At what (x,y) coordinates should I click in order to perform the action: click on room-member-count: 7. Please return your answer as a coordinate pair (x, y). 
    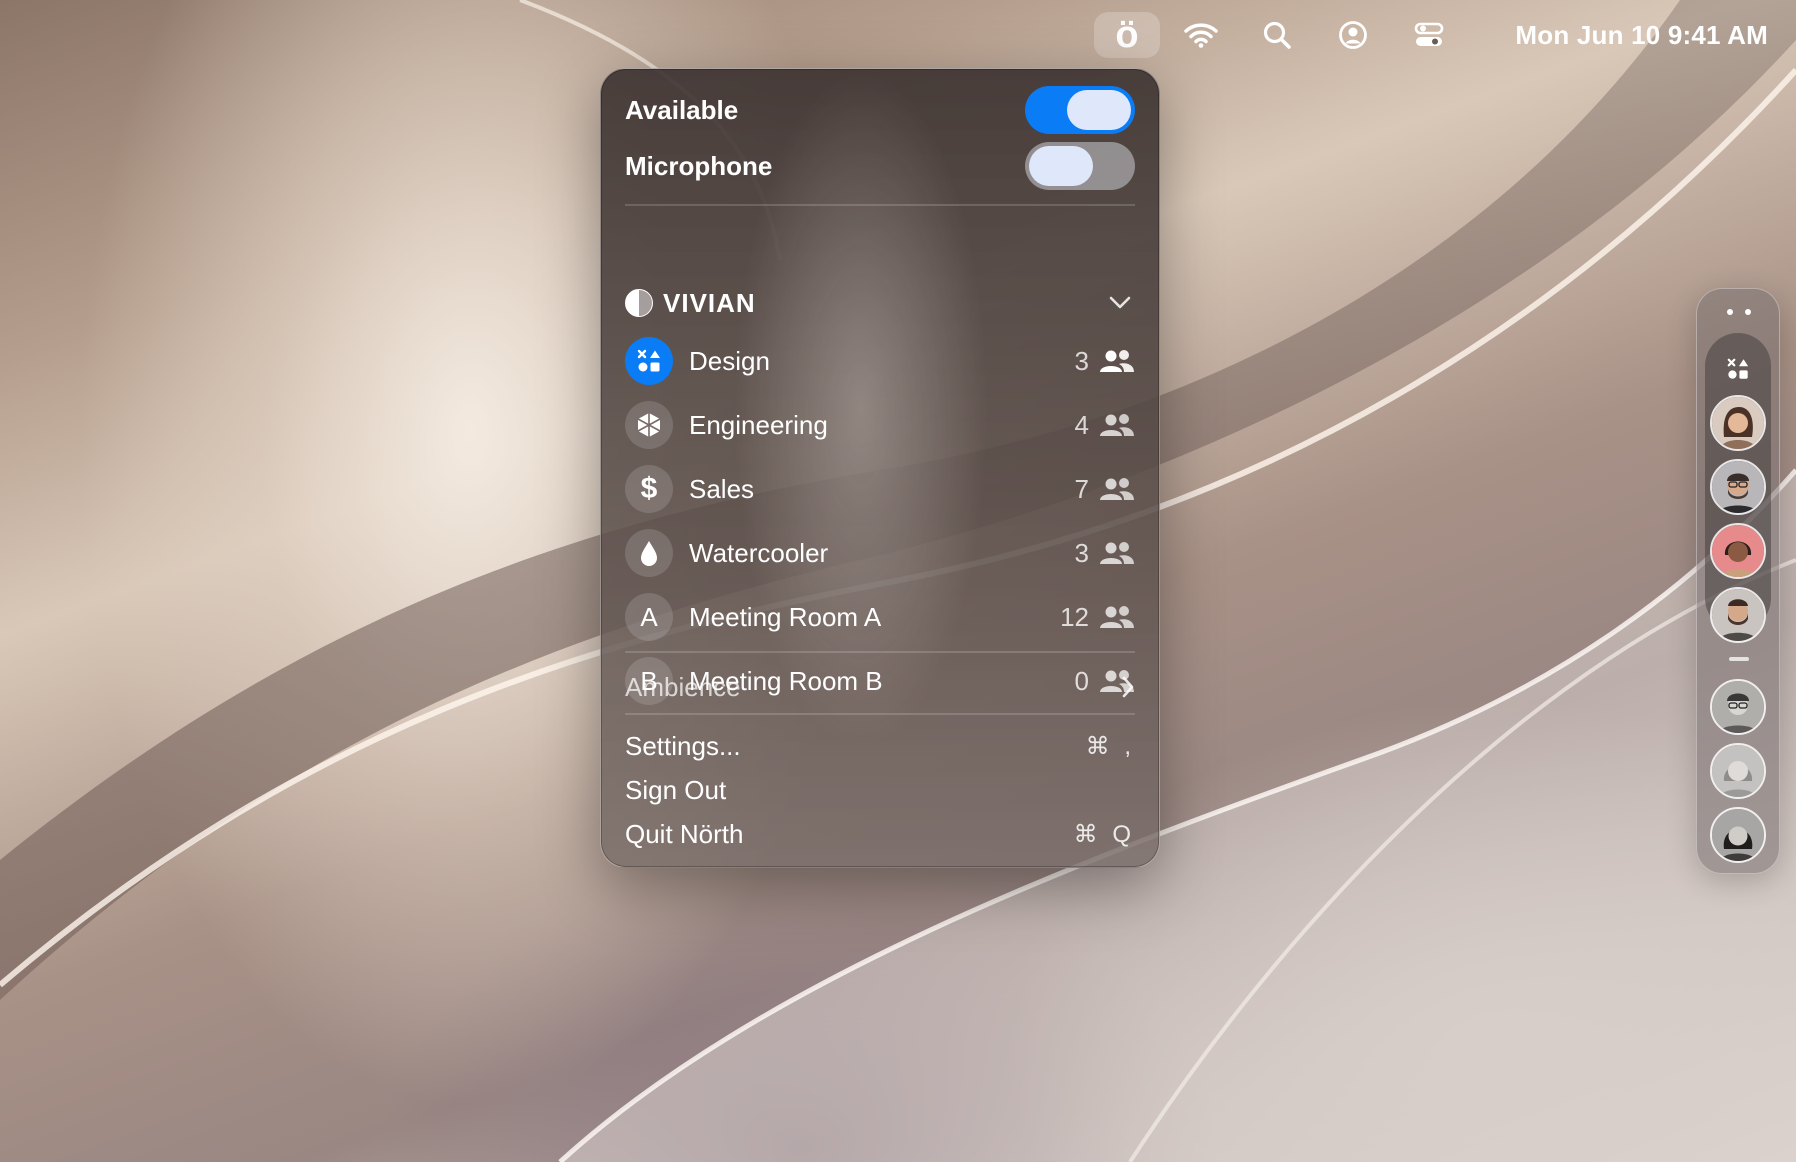
    Looking at the image, I should click on (1081, 488).